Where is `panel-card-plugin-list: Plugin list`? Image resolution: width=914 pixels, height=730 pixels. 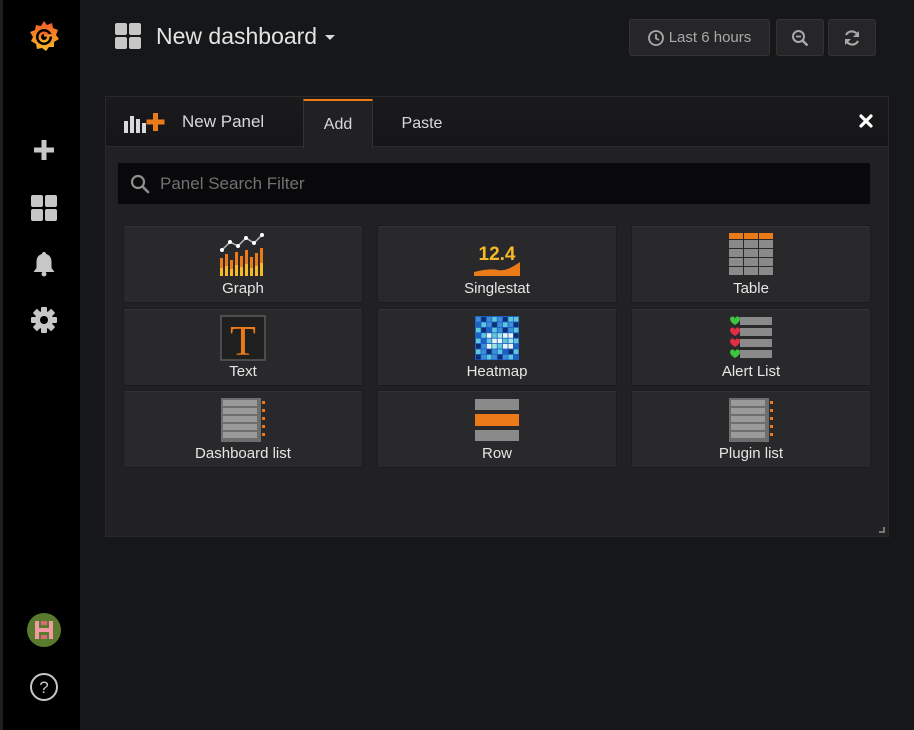
panel-card-plugin-list: Plugin list is located at coordinates (751, 429).